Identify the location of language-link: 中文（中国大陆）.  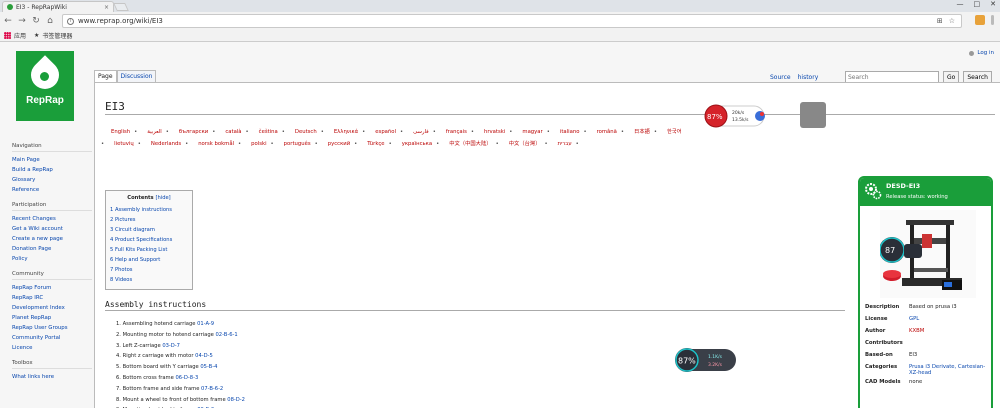
(470, 144).